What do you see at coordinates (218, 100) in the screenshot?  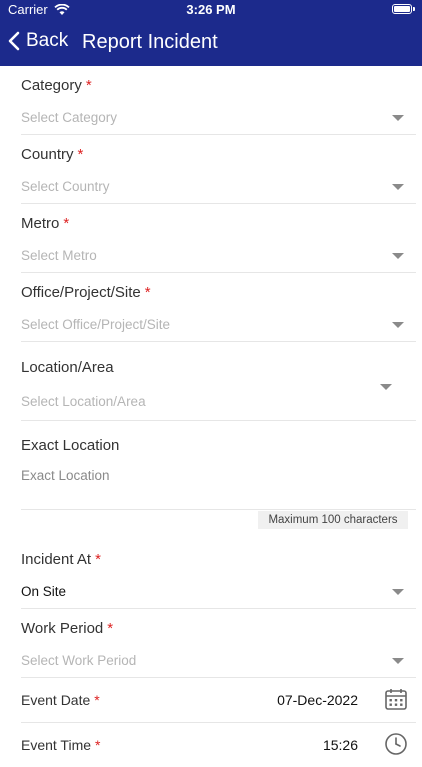 I see `category-select: Category * Select Category` at bounding box center [218, 100].